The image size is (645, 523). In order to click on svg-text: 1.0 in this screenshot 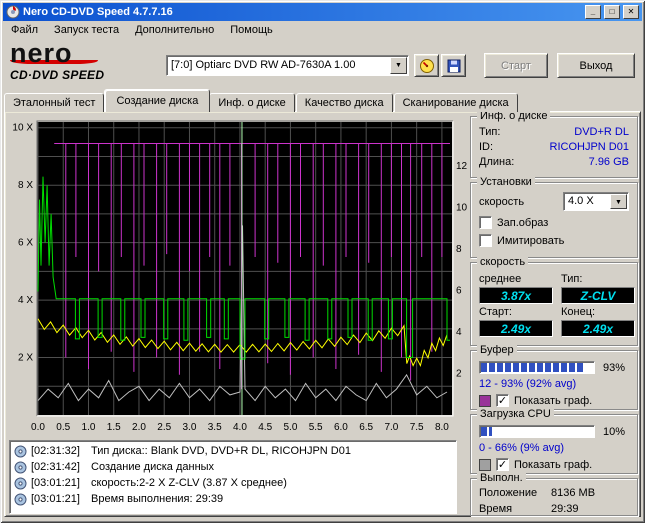, I will do `click(89, 427)`.